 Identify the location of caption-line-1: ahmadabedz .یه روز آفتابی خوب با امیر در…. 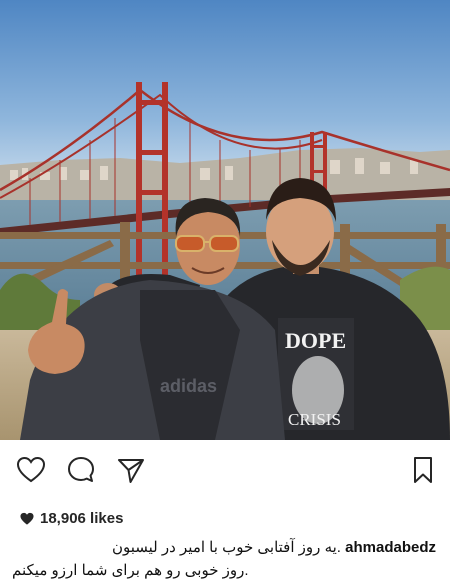
(224, 547).